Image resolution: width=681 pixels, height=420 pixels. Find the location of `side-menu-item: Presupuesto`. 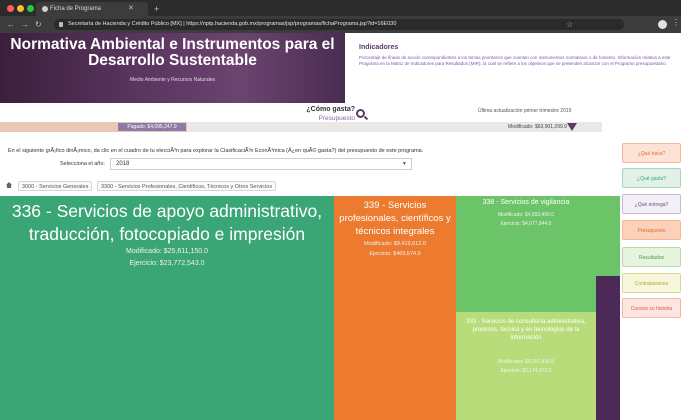

side-menu-item: Presupuesto is located at coordinates (651, 230).